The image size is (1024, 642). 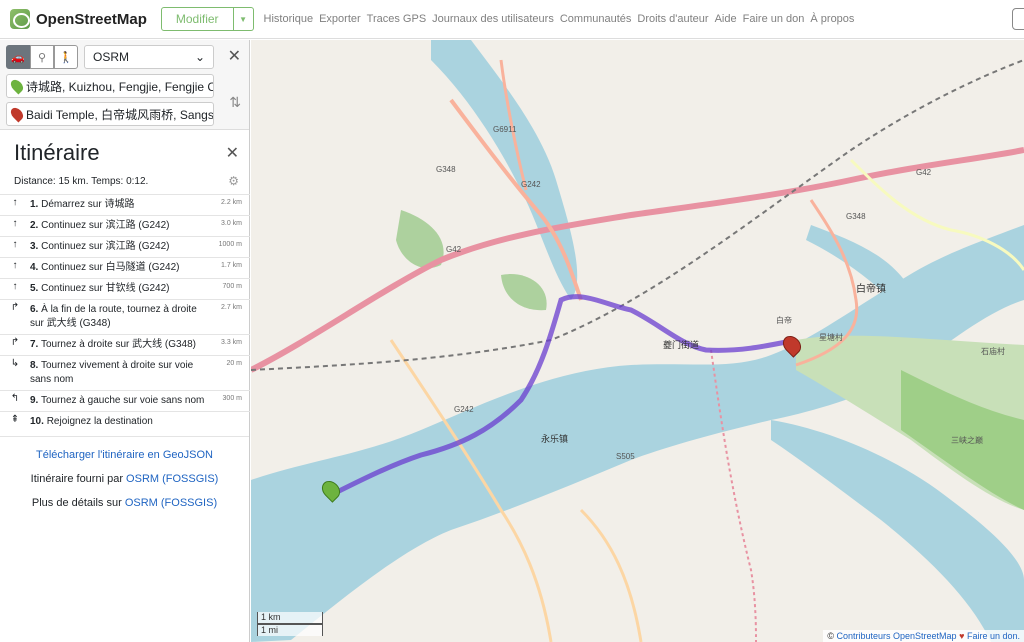 What do you see at coordinates (88, 204) in the screenshot?
I see `step-instruction: Démarrez sur 诗城路` at bounding box center [88, 204].